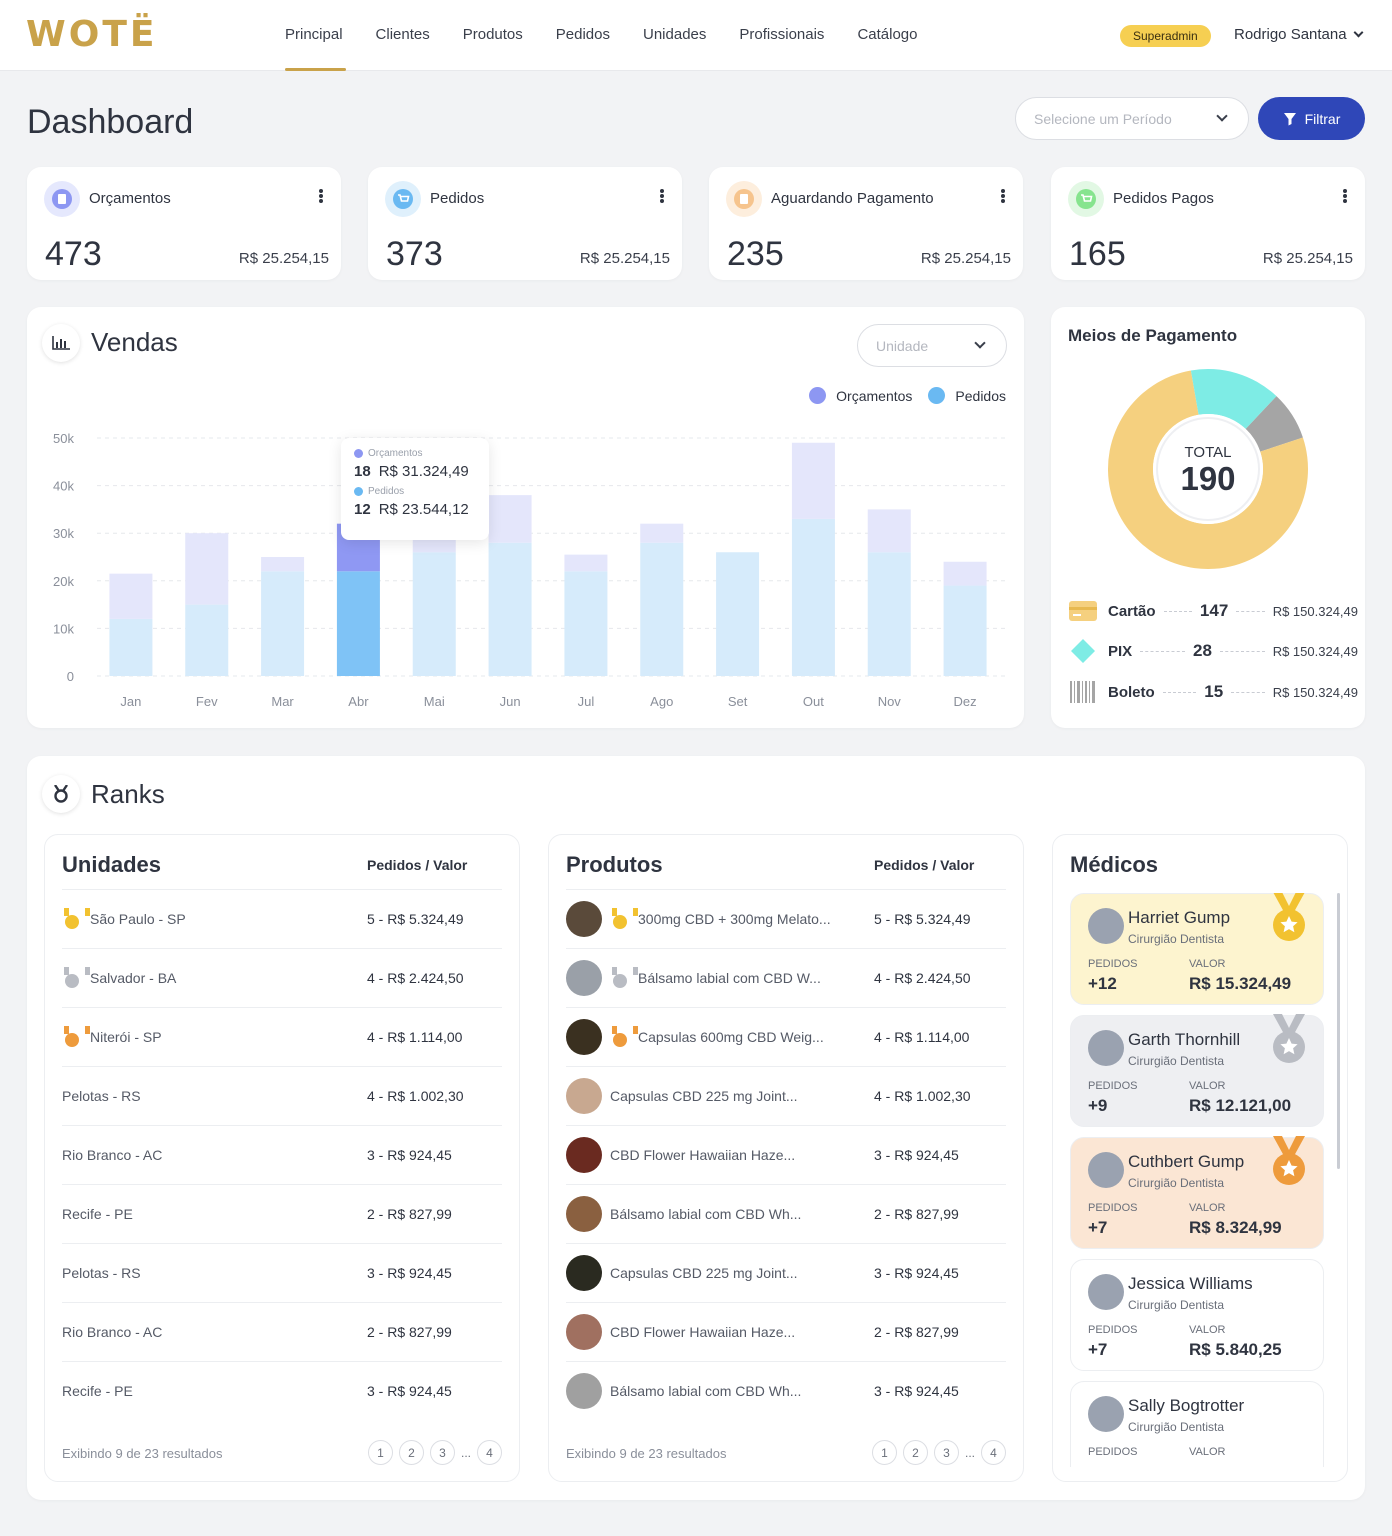 Image resolution: width=1392 pixels, height=1536 pixels. Describe the element at coordinates (1097, 254) in the screenshot. I see `stat-count: 165` at that location.